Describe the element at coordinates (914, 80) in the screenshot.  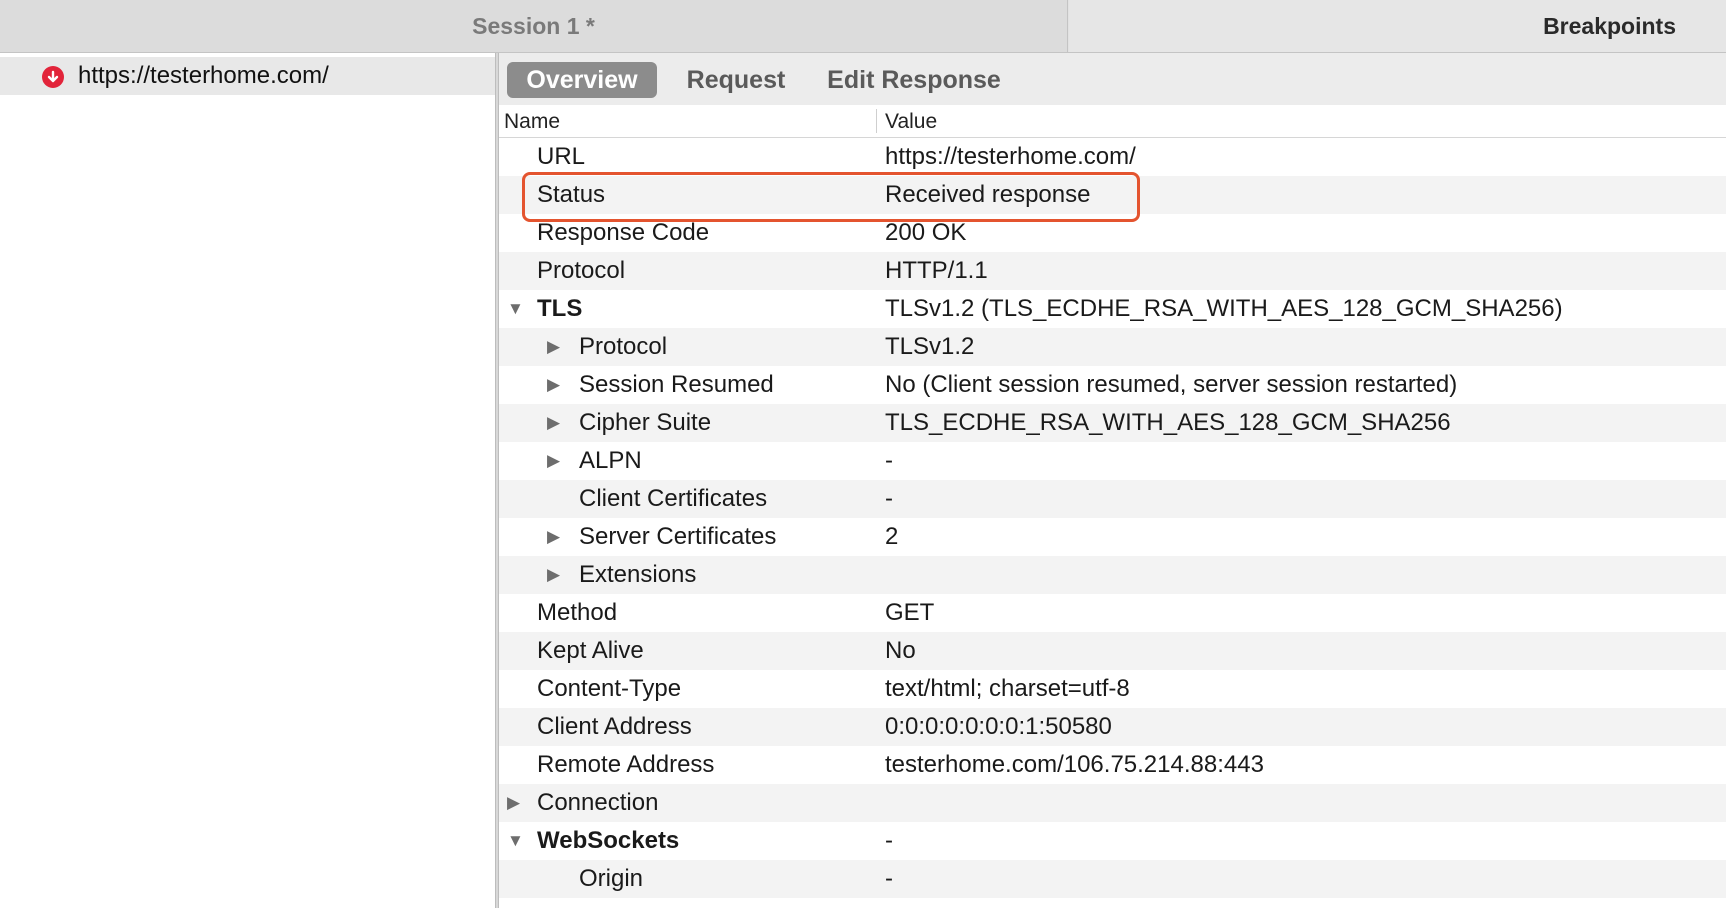
I see `tab-edit-response: Edit Response` at that location.